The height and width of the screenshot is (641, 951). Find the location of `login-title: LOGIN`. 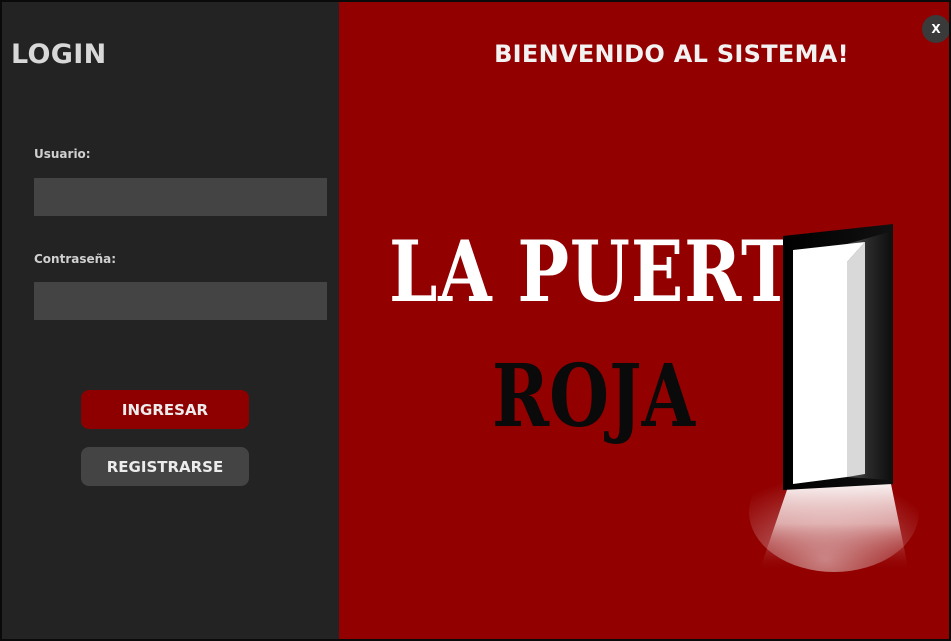

login-title: LOGIN is located at coordinates (59, 54).